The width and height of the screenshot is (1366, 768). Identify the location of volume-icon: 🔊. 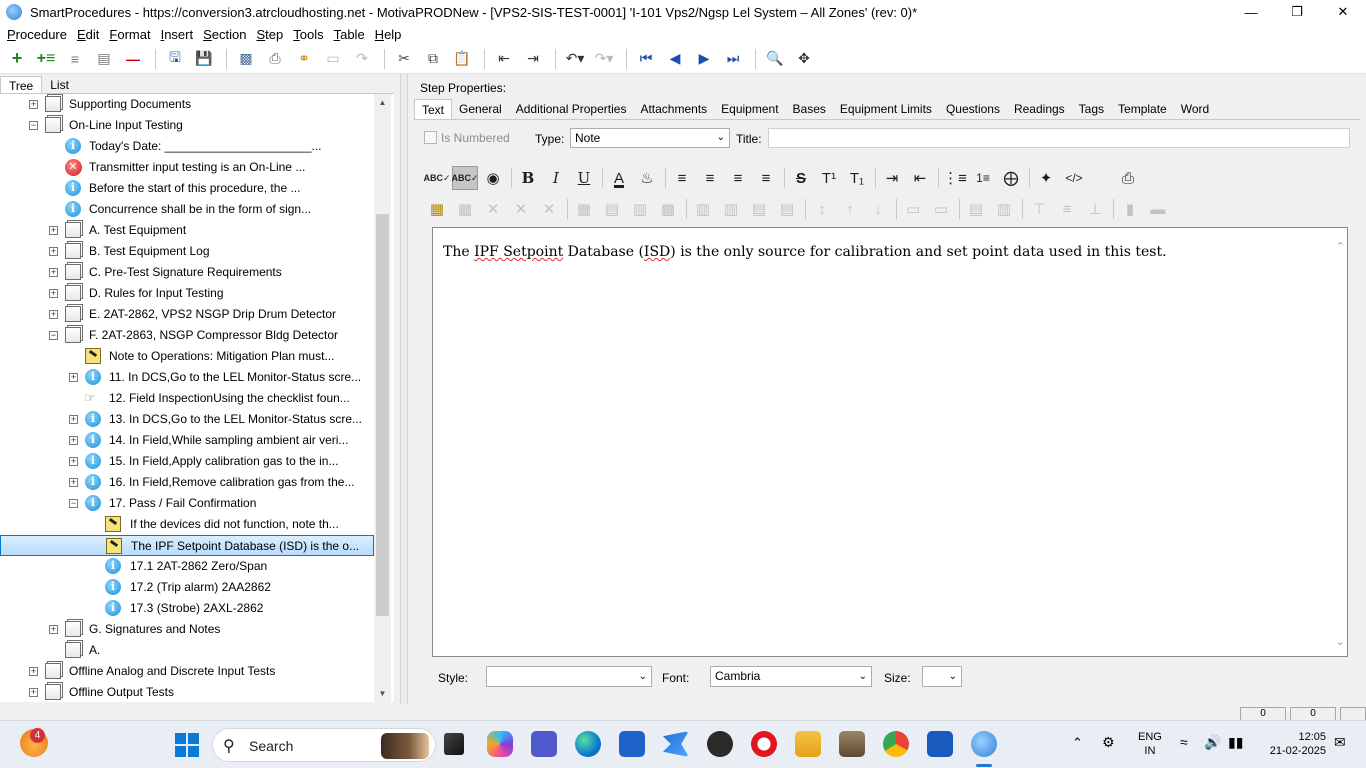
(1212, 742).